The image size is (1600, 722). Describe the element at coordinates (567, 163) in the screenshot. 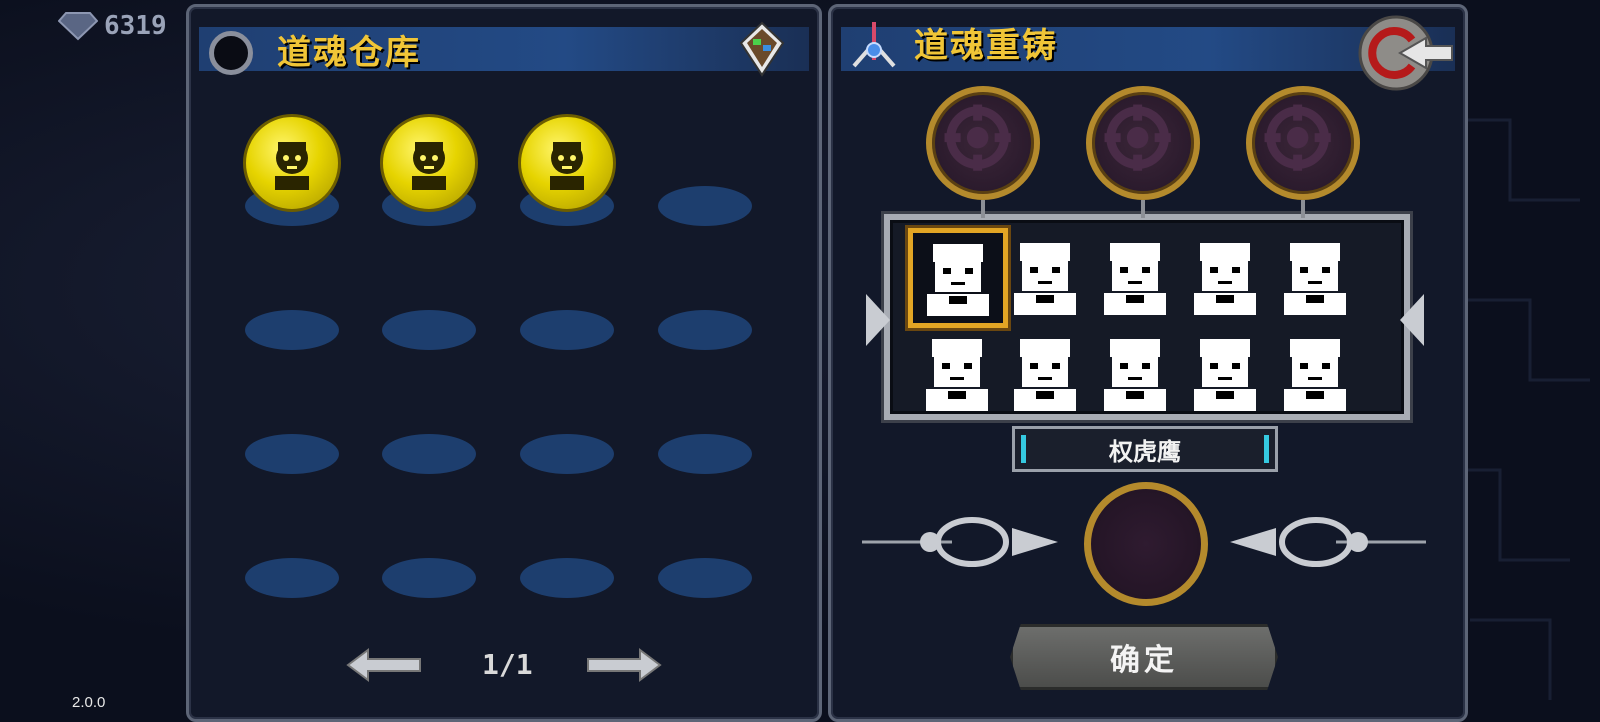

I see `gold-soul-bun-icon` at that location.